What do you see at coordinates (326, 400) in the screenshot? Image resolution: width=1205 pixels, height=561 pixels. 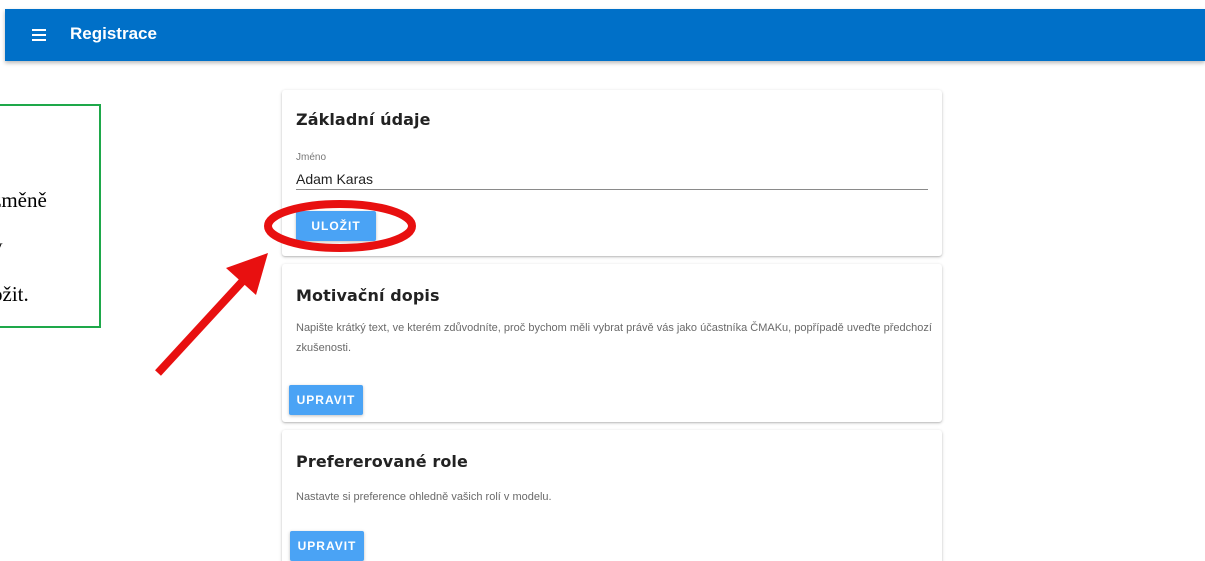 I see `edit-motivation-button: UPRAVIT` at bounding box center [326, 400].